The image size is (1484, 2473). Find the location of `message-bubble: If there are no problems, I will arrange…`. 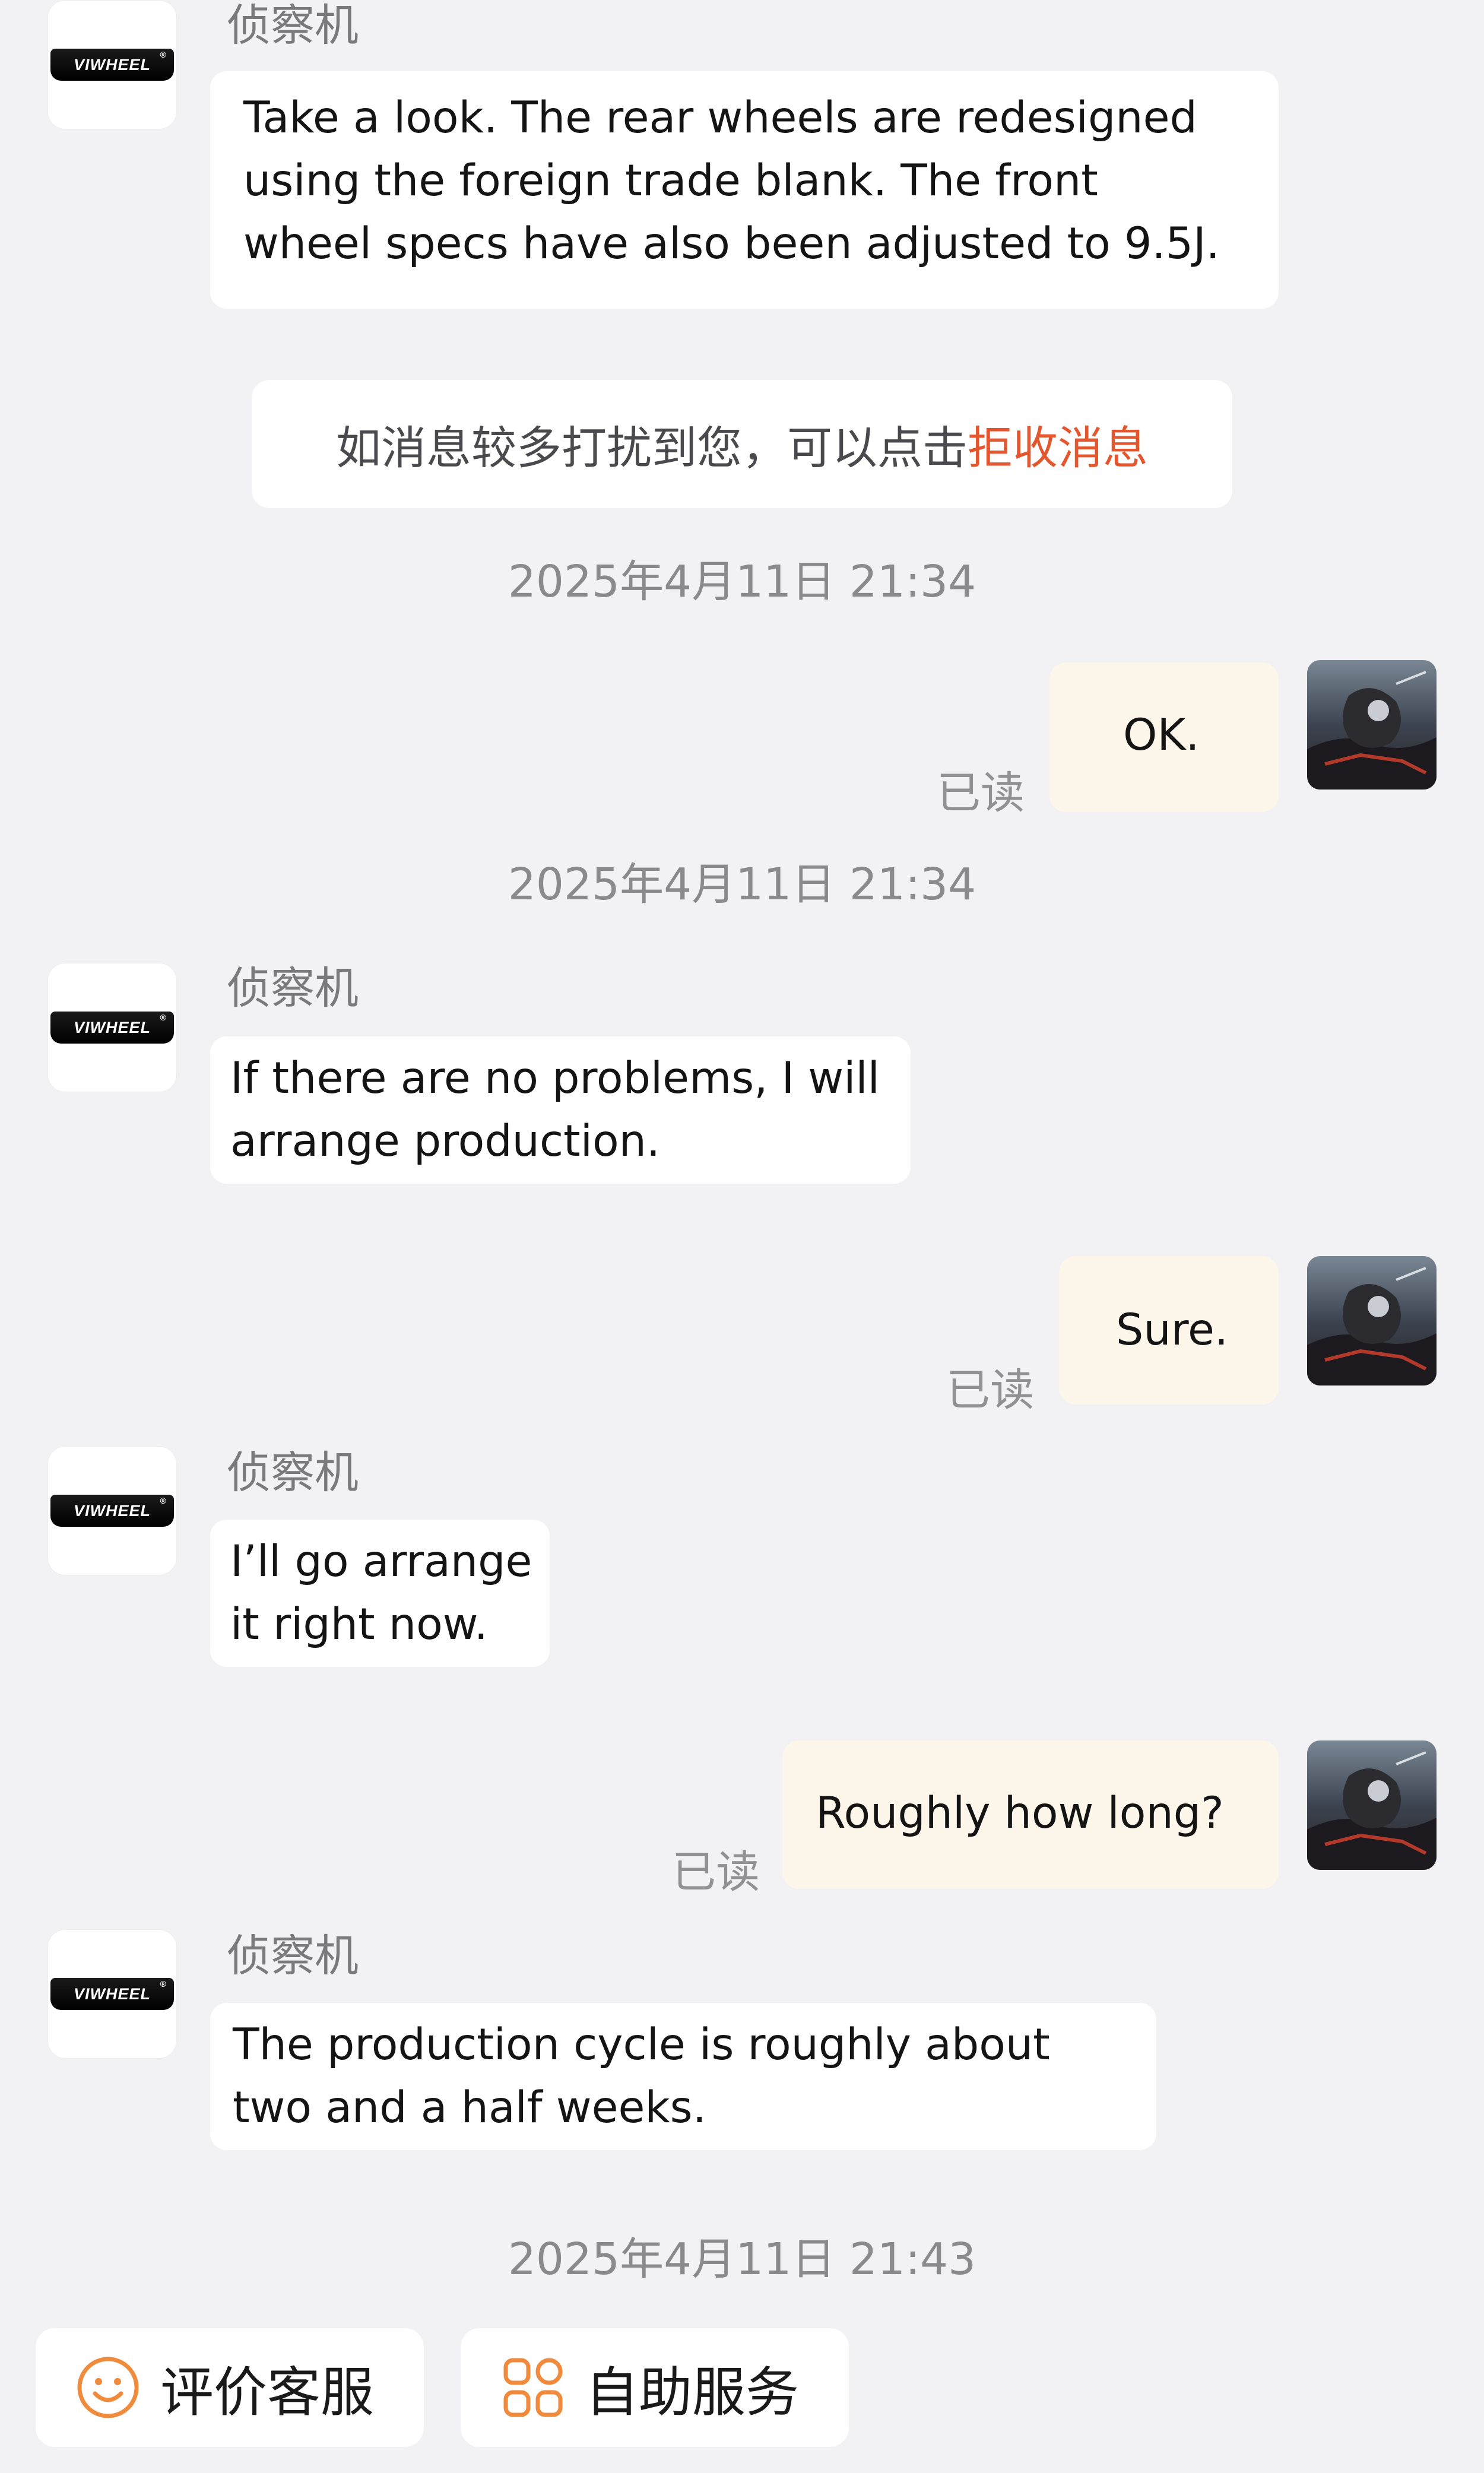

message-bubble: If there are no problems, I will arrange… is located at coordinates (560, 1110).